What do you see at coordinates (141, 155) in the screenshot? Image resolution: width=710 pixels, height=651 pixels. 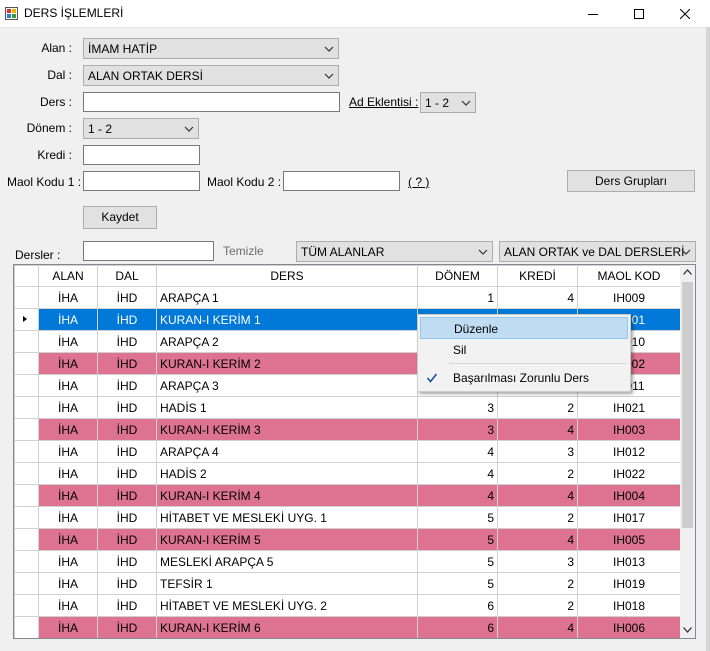 I see `kredi-input` at bounding box center [141, 155].